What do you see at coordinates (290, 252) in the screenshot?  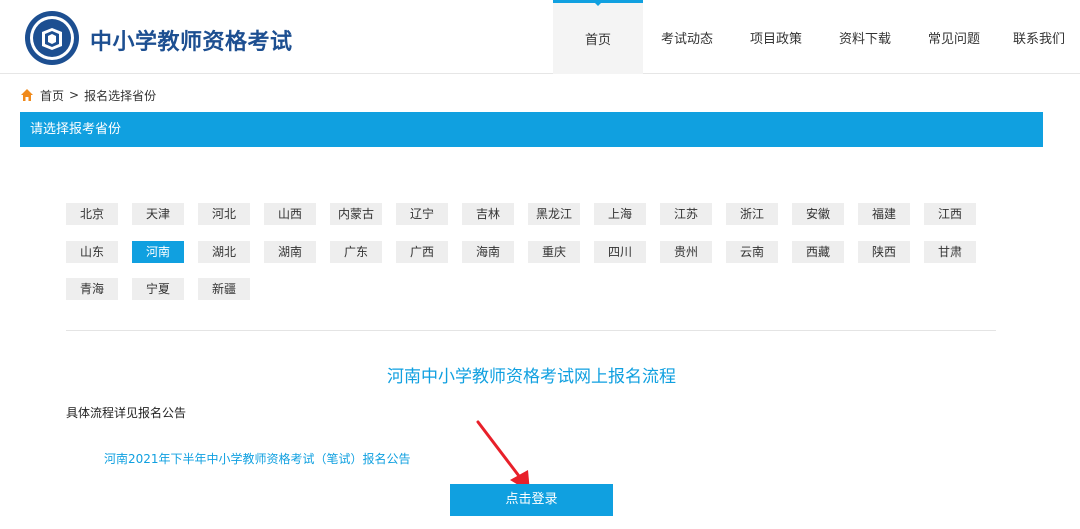 I see `province-hunan: 湖南` at bounding box center [290, 252].